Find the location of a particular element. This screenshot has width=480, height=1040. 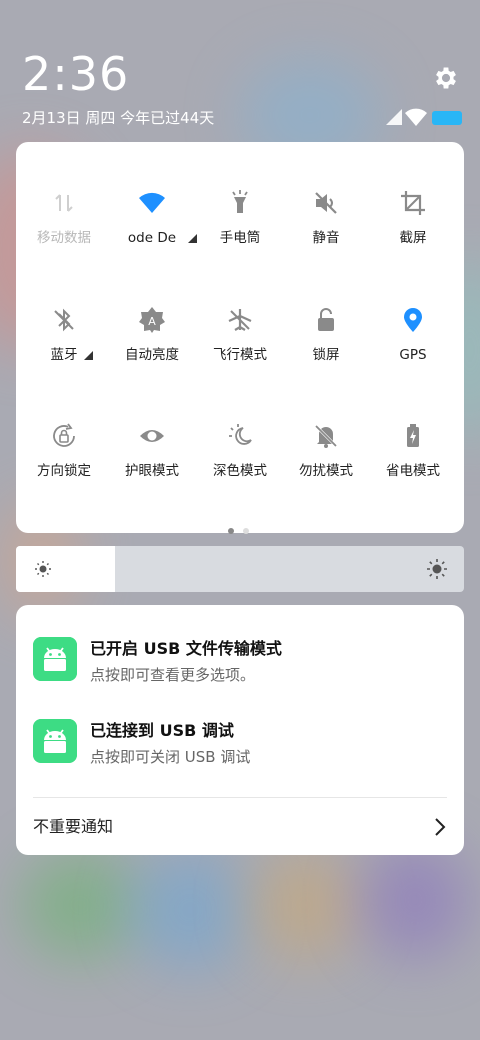

brightness-high-icon is located at coordinates (437, 569).